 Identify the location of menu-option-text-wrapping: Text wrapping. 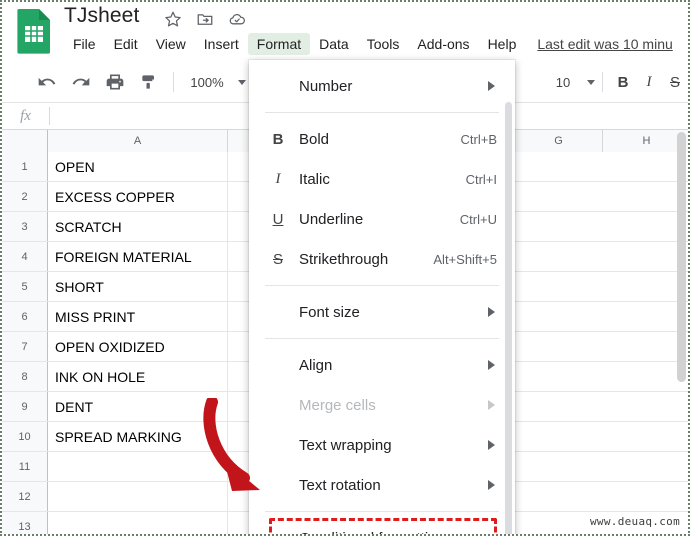
(382, 445).